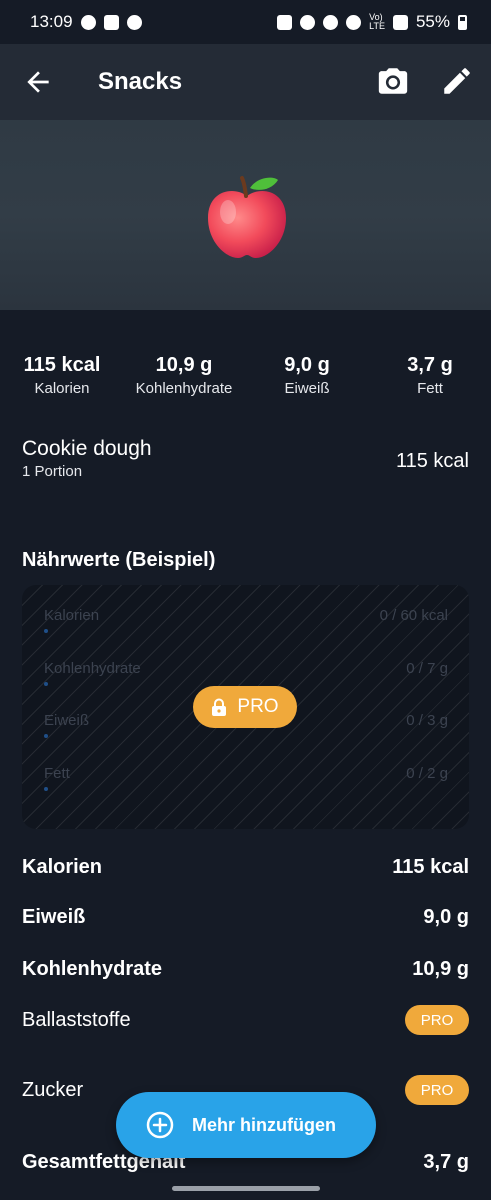  I want to click on locked-row-value: 0 / 3 g, so click(427, 720).